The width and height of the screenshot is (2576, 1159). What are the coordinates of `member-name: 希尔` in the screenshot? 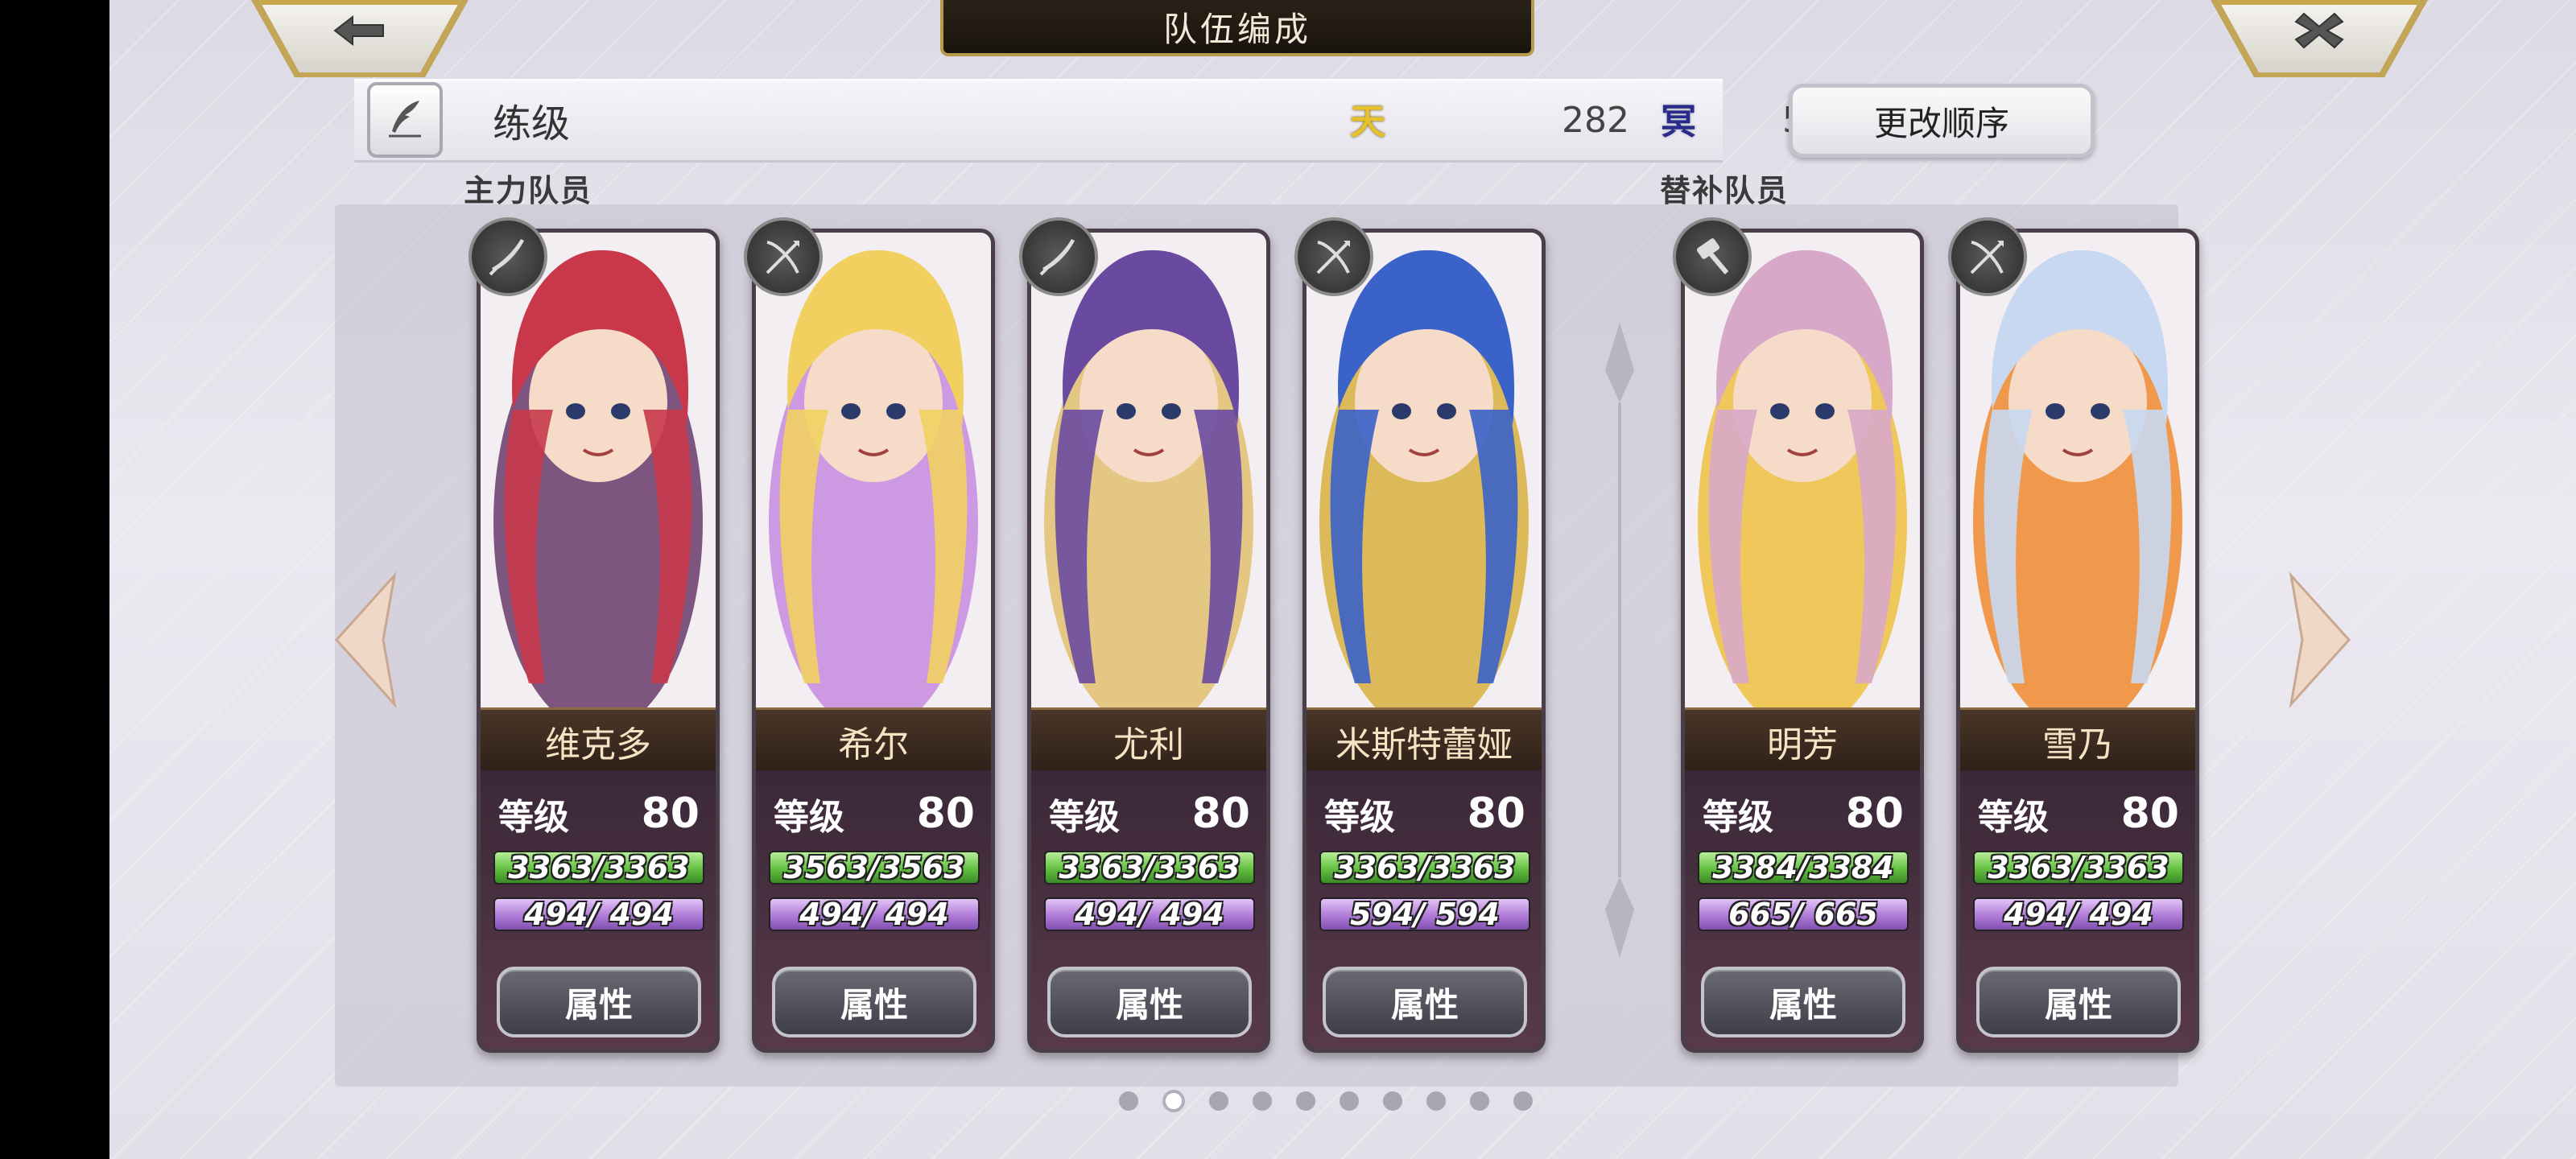 It's located at (873, 741).